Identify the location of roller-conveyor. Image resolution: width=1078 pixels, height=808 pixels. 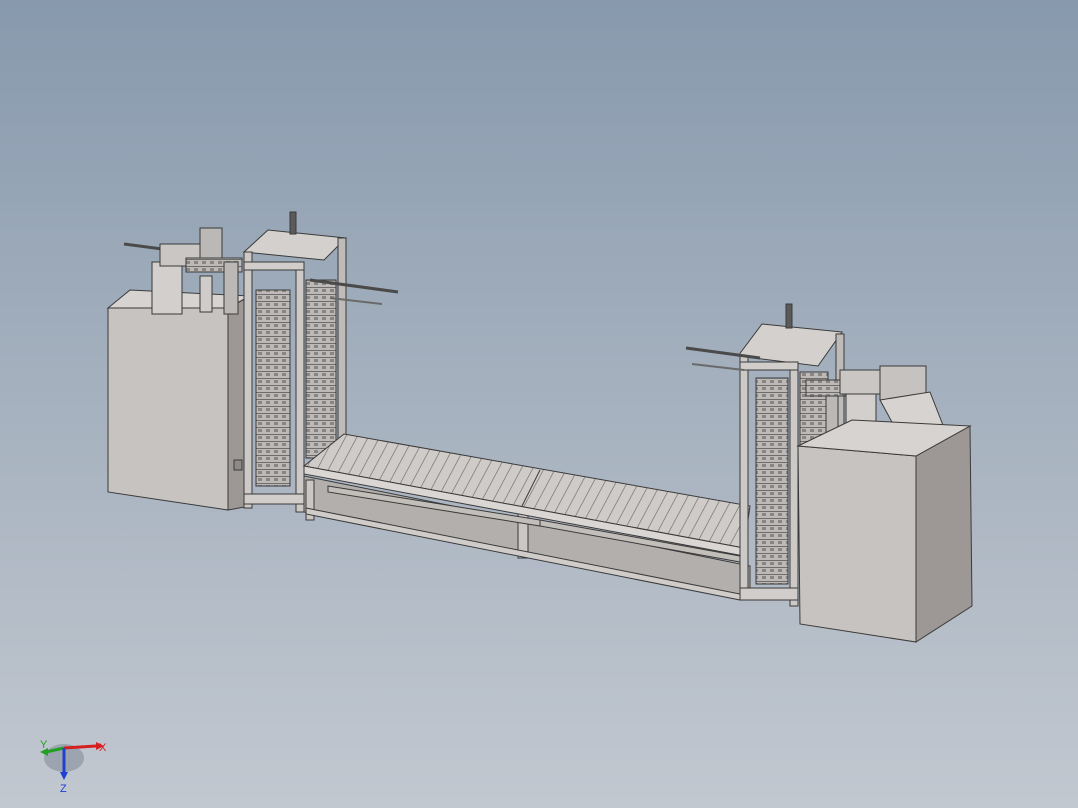
(526, 517).